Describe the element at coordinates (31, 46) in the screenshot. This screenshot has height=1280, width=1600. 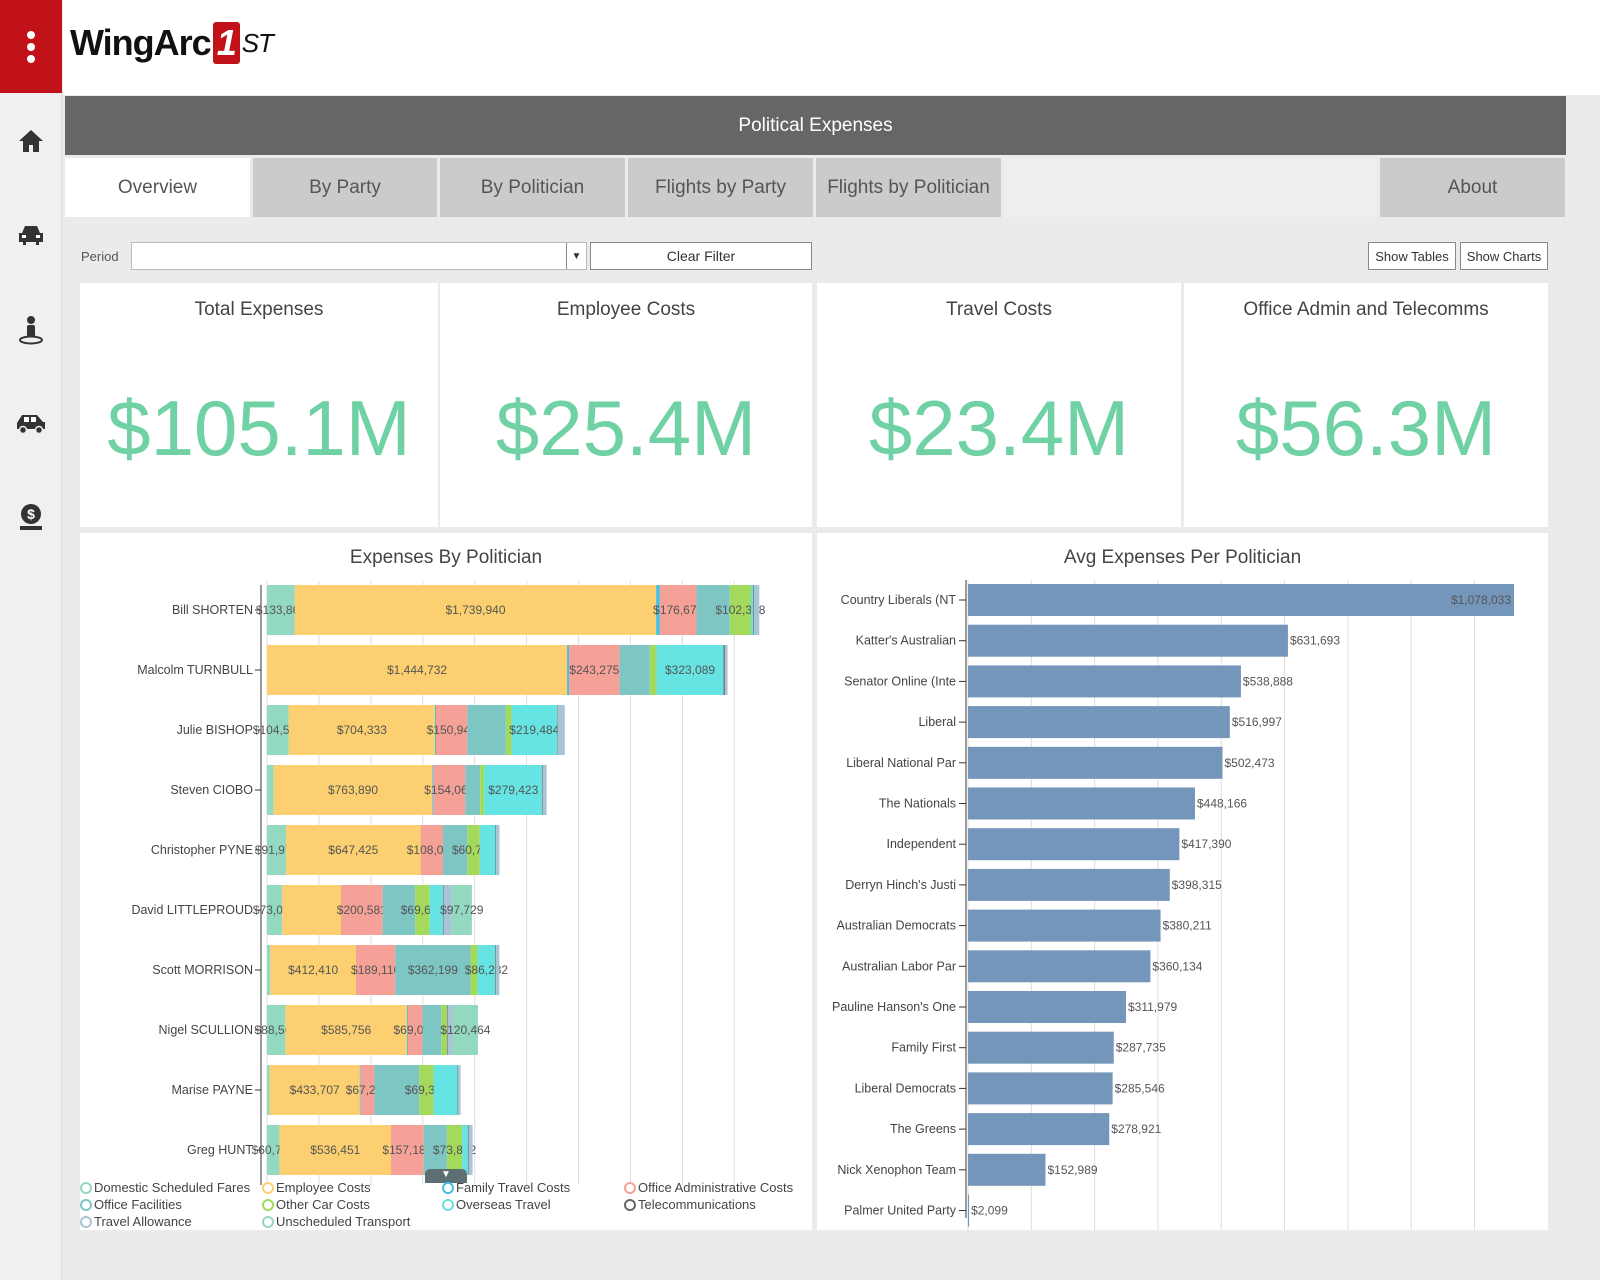
I see `menu-button` at that location.